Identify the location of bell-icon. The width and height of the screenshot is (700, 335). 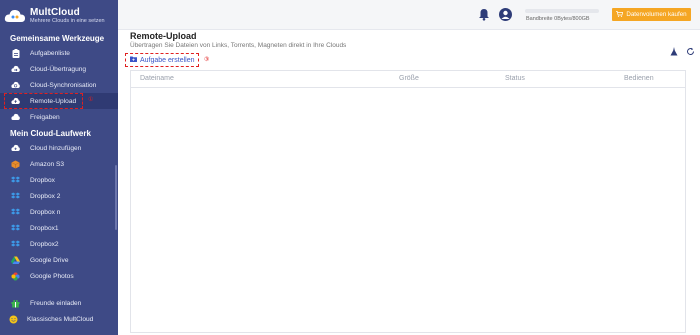
(484, 14).